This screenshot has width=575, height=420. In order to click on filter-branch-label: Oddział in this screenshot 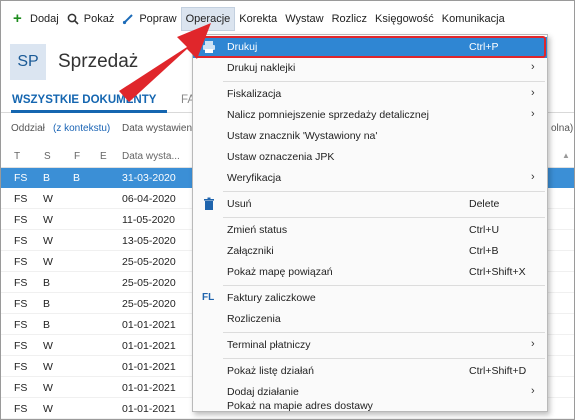, I will do `click(28, 128)`.